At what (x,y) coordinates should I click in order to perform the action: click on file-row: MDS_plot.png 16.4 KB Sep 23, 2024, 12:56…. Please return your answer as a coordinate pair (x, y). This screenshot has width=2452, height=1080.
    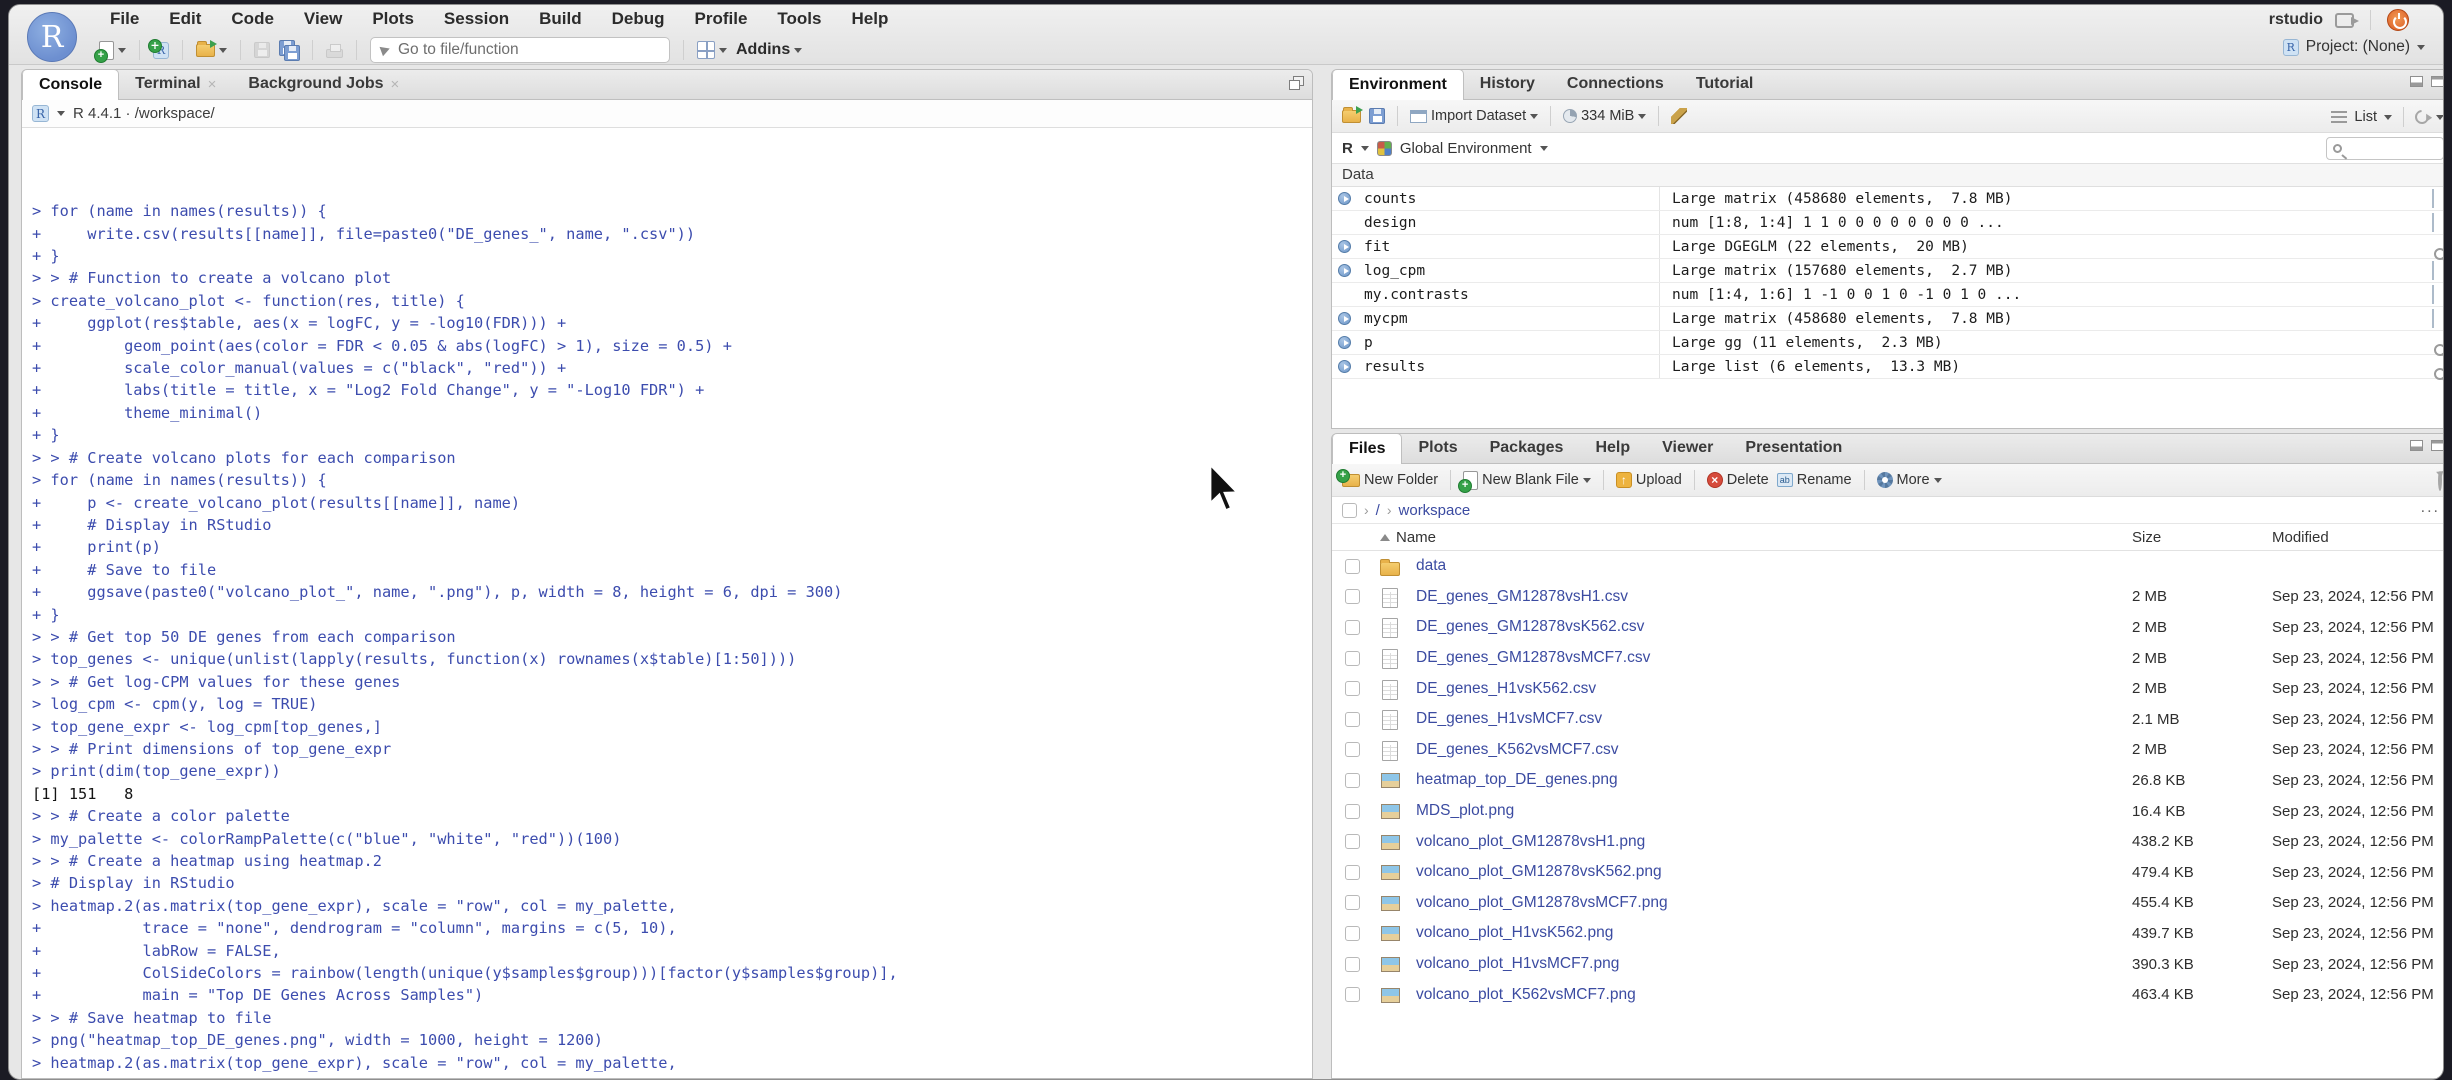
    Looking at the image, I should click on (1887, 811).